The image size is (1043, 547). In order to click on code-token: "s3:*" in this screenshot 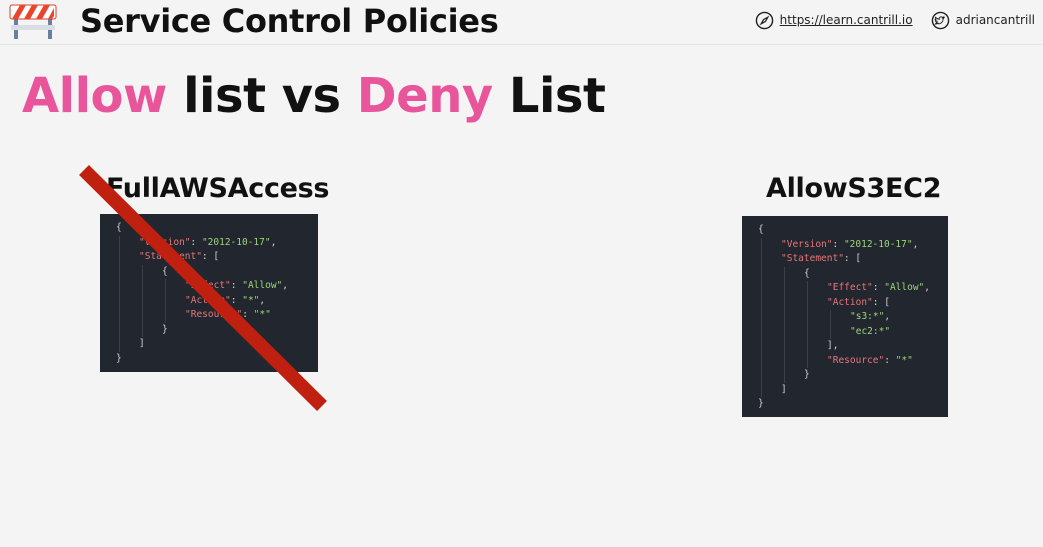, I will do `click(867, 316)`.